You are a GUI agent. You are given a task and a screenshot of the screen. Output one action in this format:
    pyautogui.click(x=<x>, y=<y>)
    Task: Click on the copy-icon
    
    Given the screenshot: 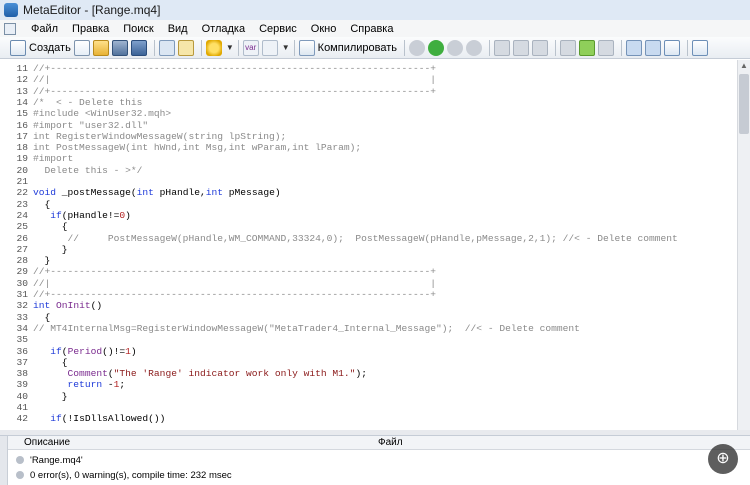 What is the action you would take?
    pyautogui.click(x=634, y=47)
    